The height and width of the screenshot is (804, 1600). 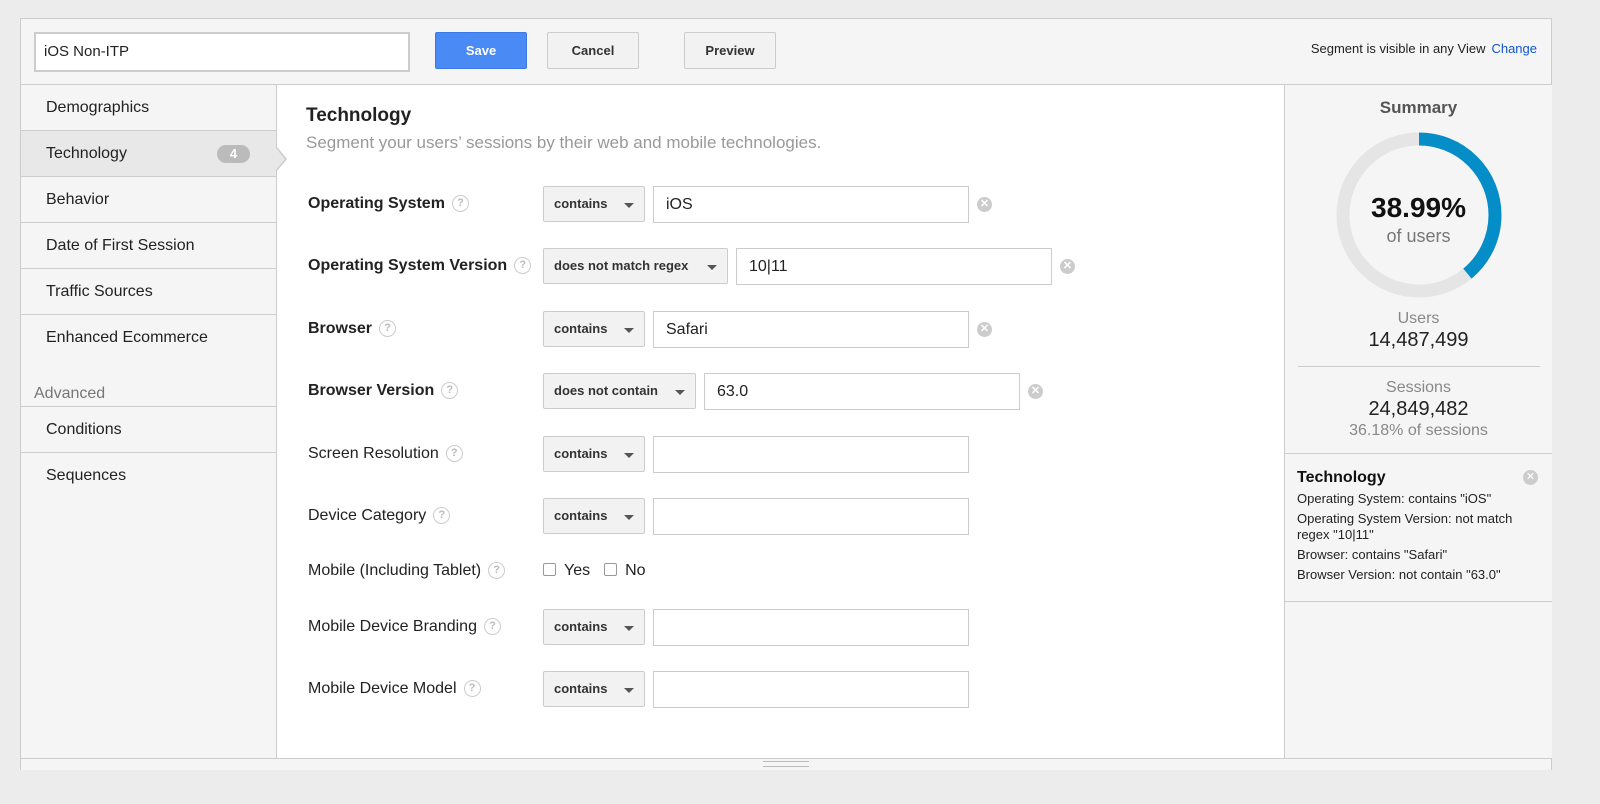 I want to click on condition-label: Operating System Version?, so click(x=420, y=266).